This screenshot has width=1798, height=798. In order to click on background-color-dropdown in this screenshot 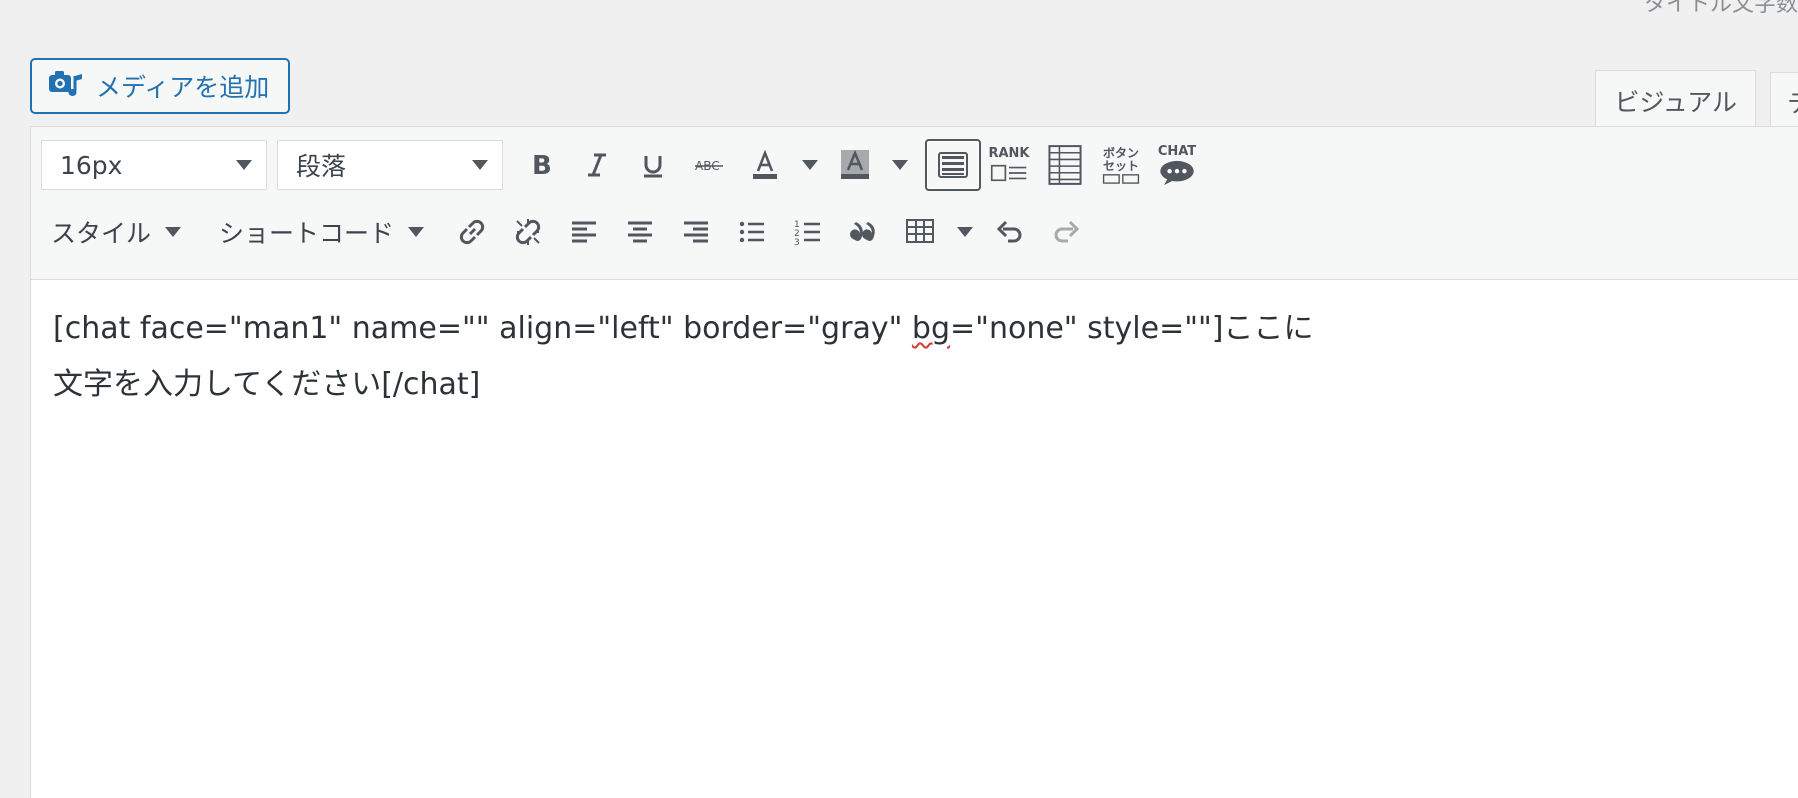, I will do `click(900, 165)`.